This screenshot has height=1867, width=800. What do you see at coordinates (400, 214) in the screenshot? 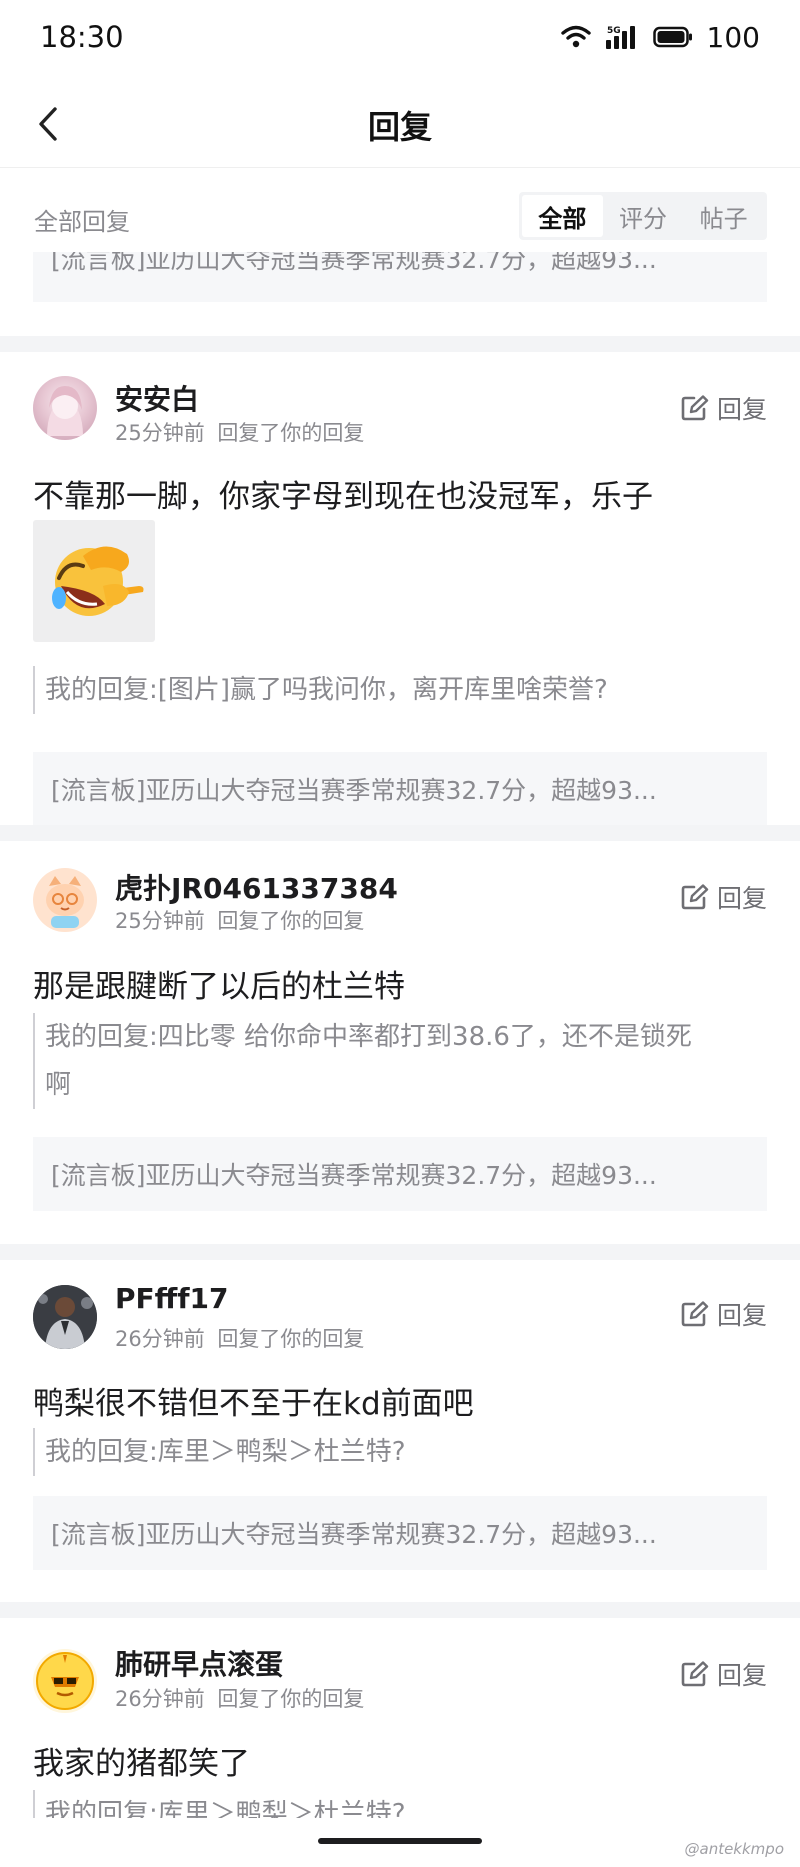
I see `filter-row: 全部回复 全部 评分 帖子` at bounding box center [400, 214].